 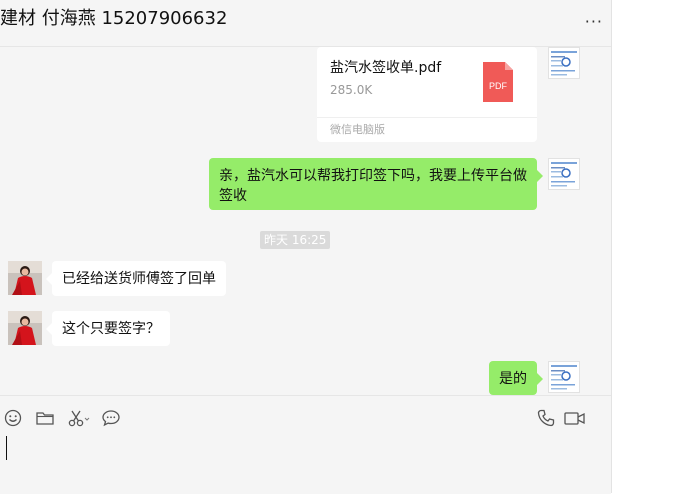 I want to click on emoji-icon, so click(x=13, y=418).